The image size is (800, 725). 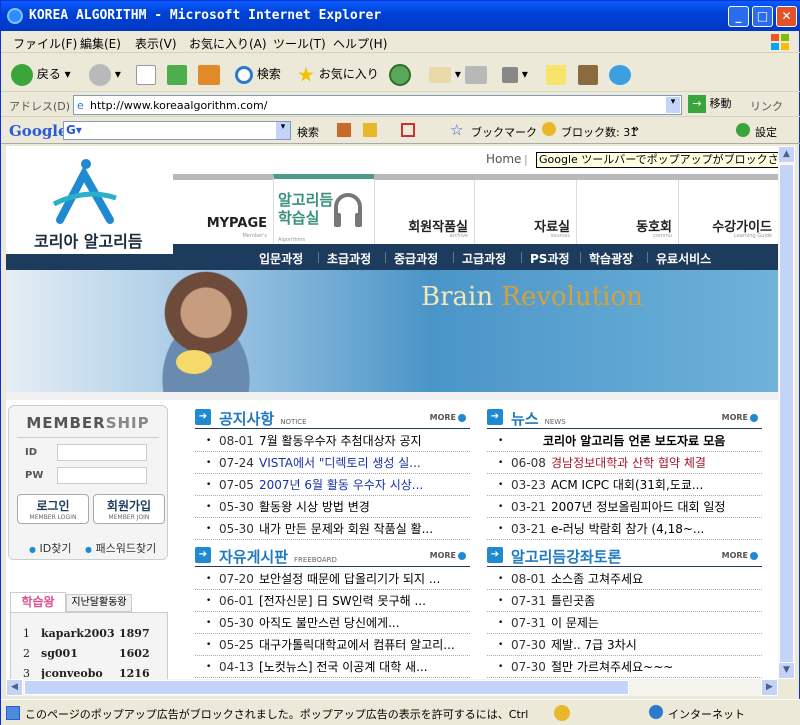 What do you see at coordinates (762, 16) in the screenshot?
I see `maximize-button: □` at bounding box center [762, 16].